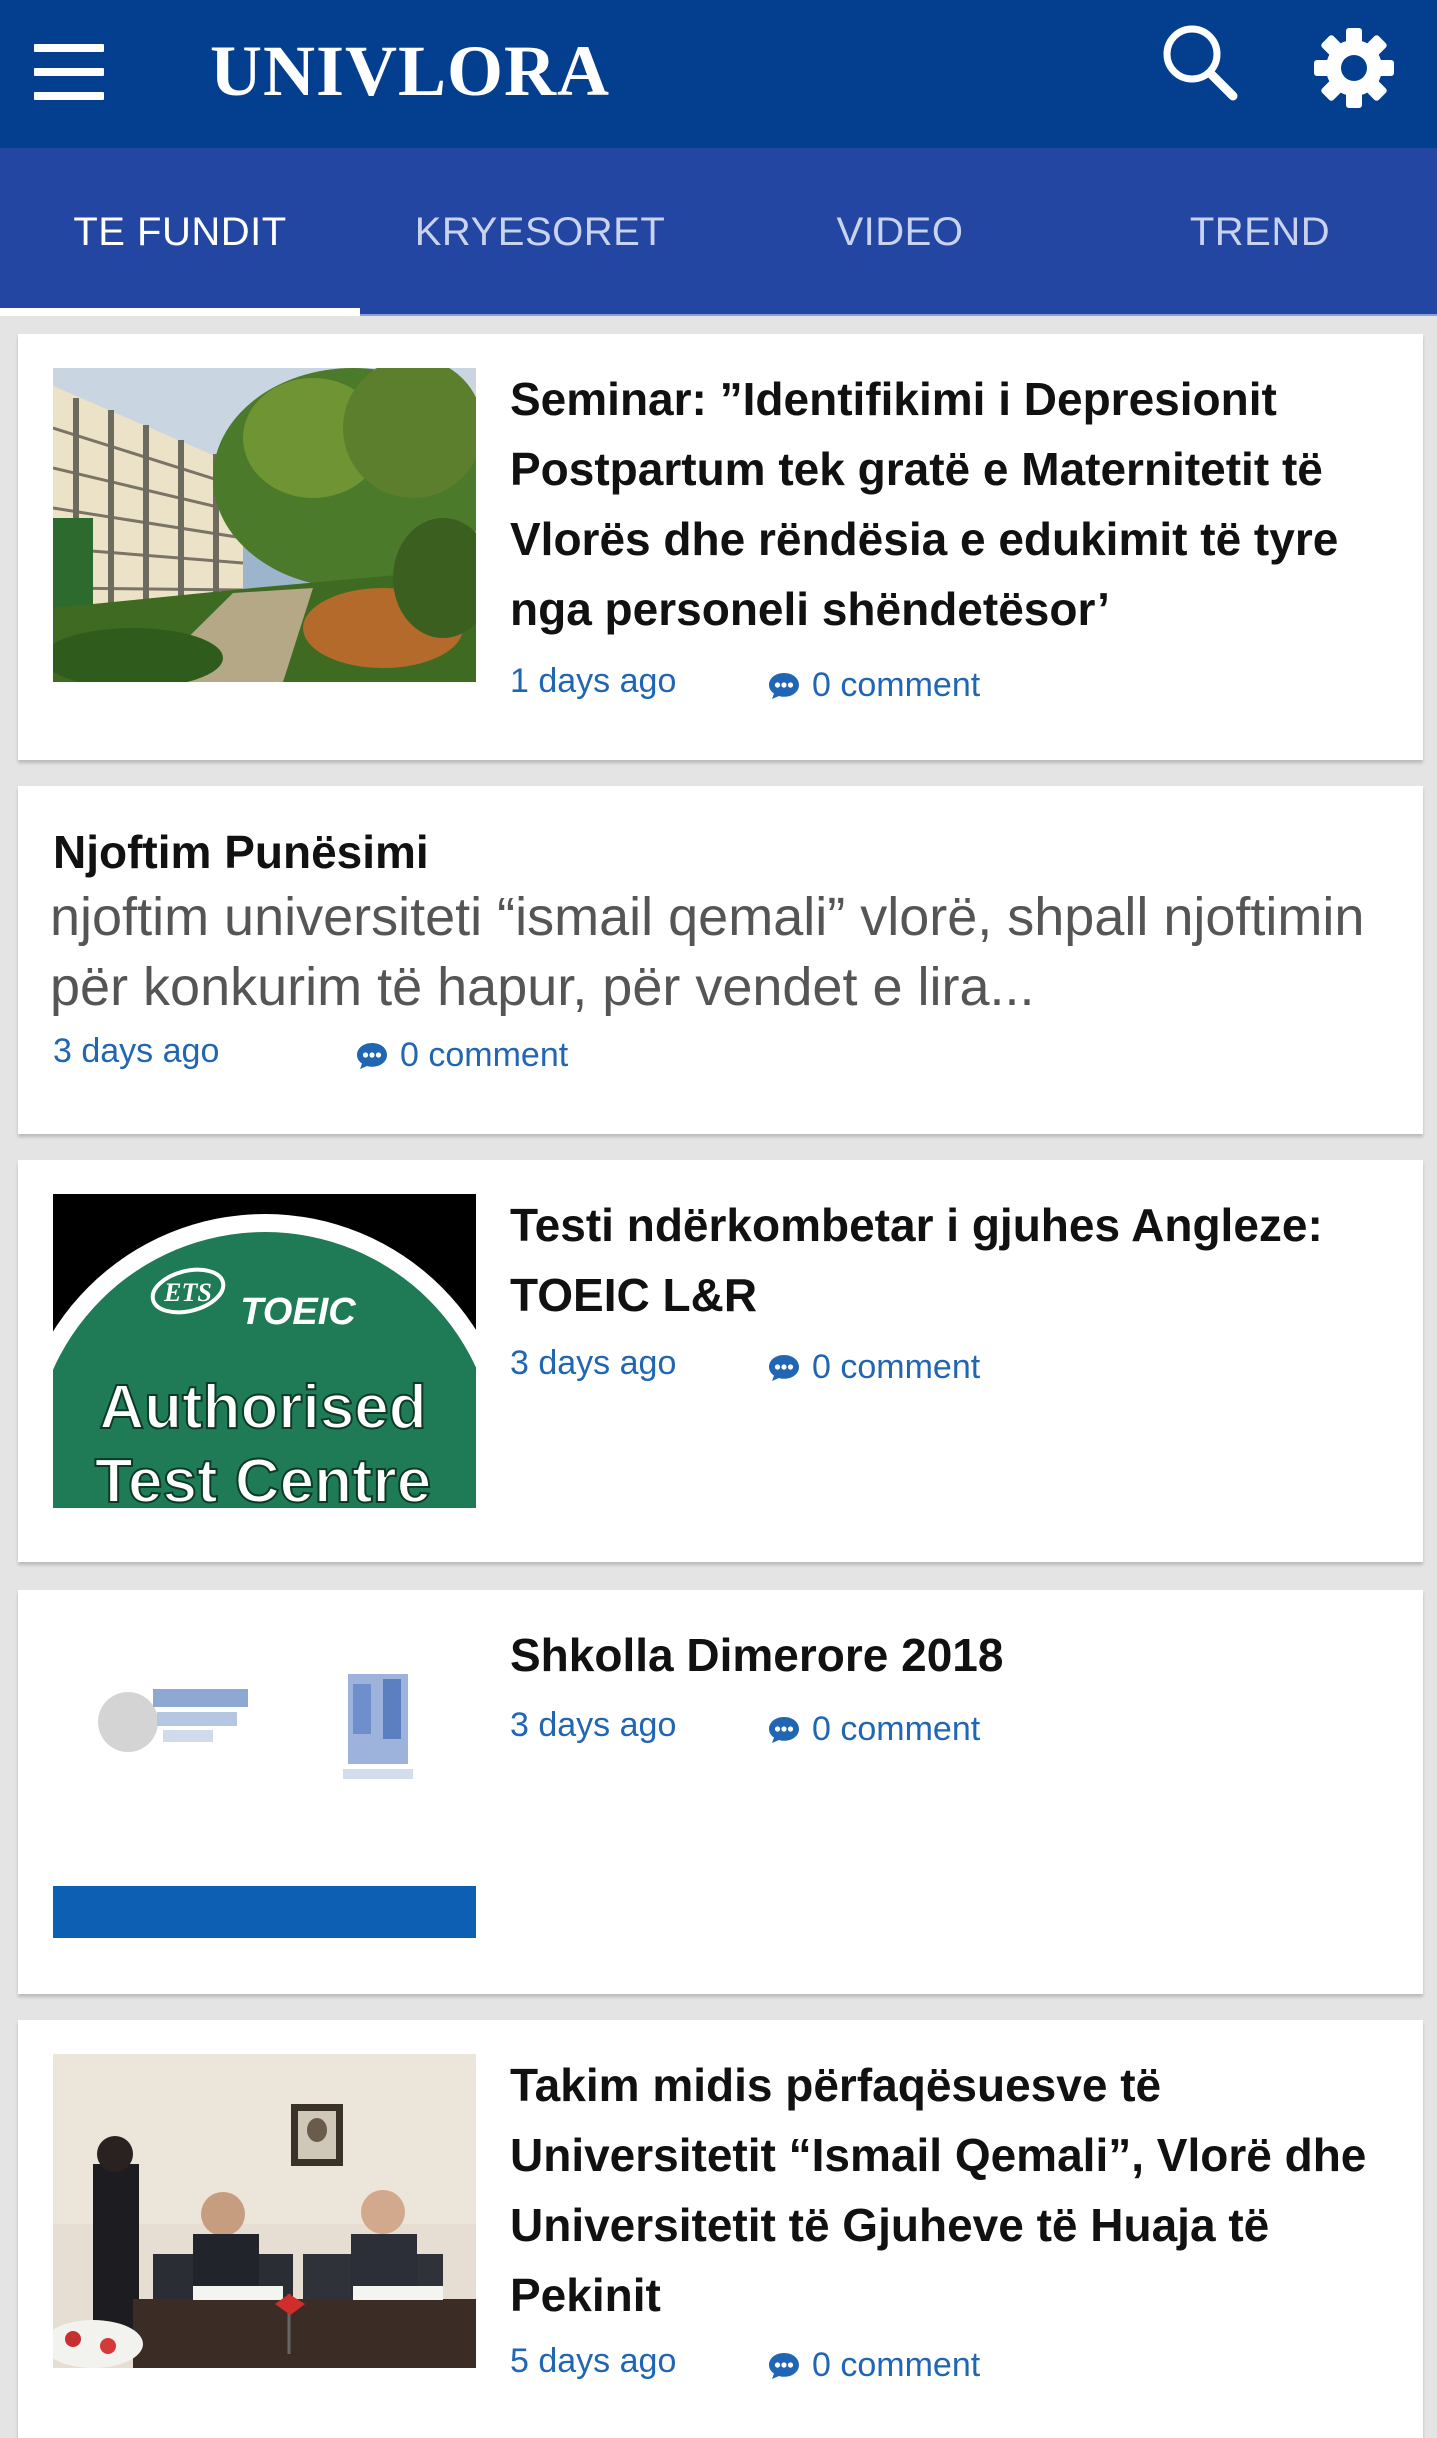 The height and width of the screenshot is (2438, 1437). I want to click on tab-te-fundit: TE FUNDIT, so click(180, 232).